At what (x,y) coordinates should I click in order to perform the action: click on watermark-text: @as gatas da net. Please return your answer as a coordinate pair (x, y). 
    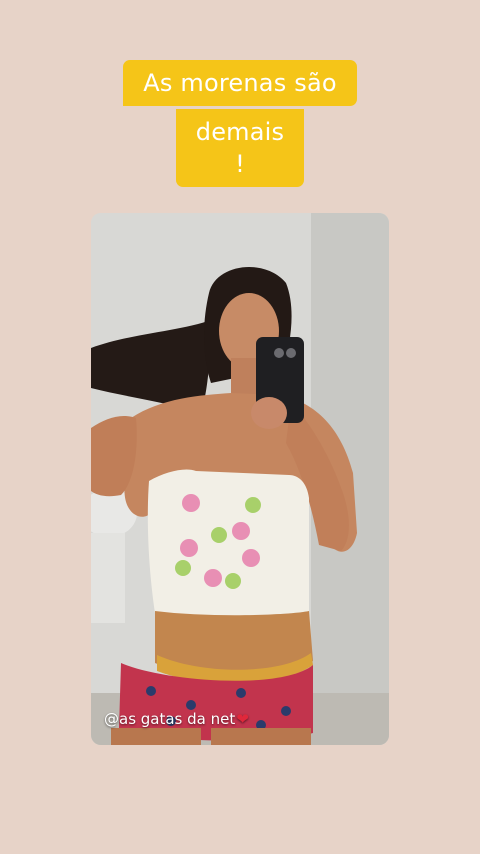
    Looking at the image, I should click on (170, 719).